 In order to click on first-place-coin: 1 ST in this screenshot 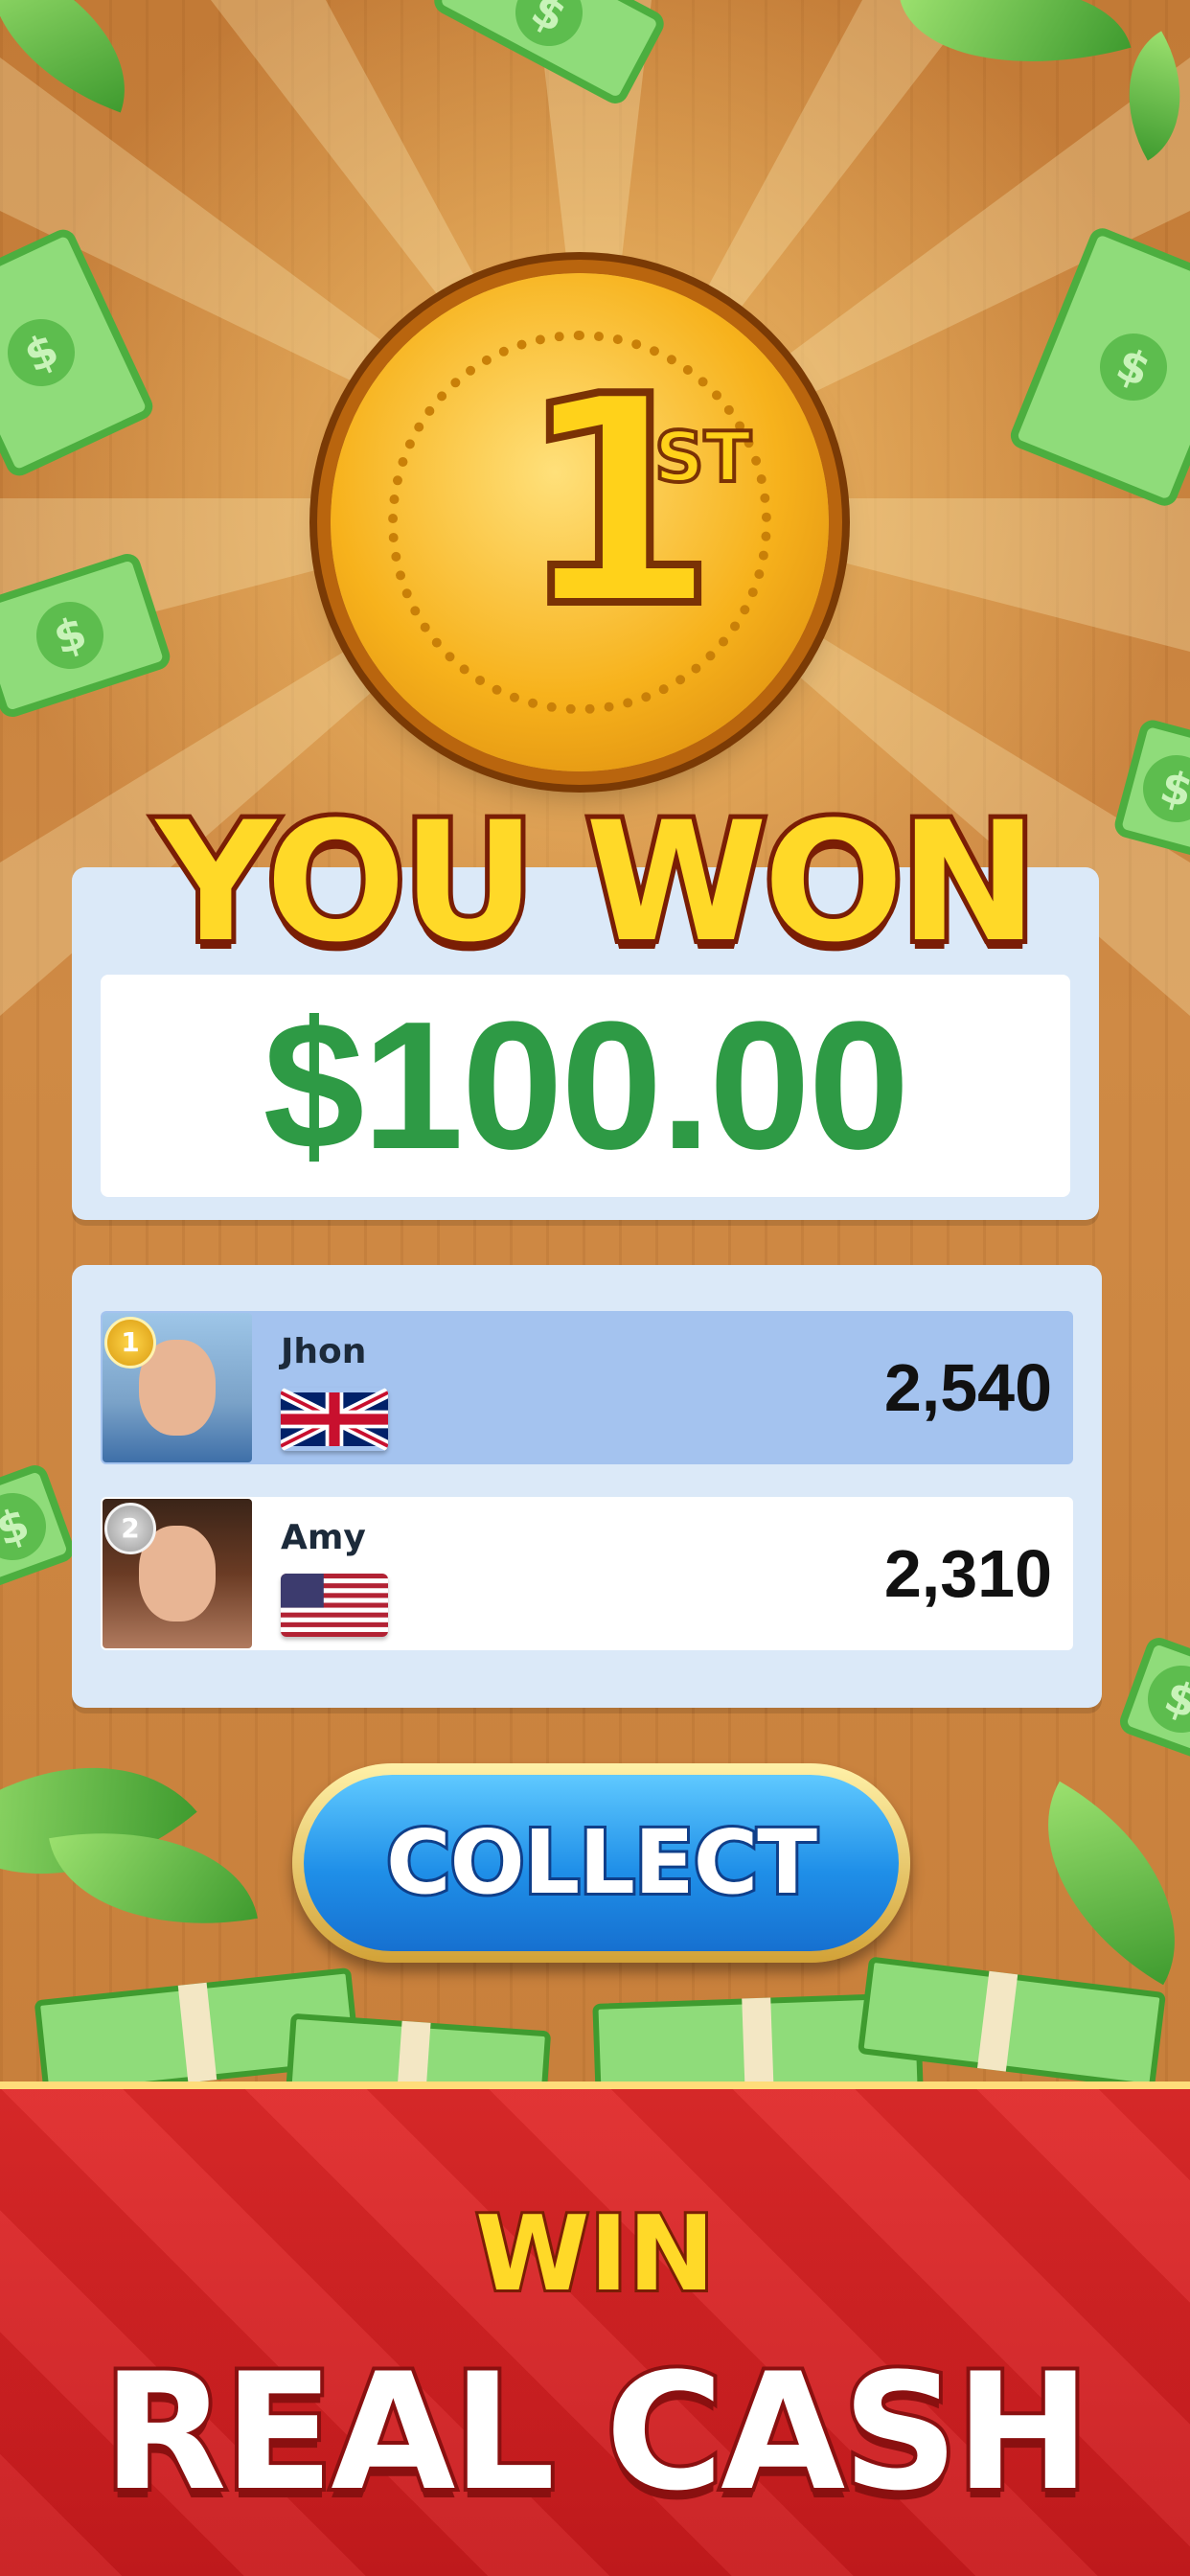, I will do `click(580, 522)`.